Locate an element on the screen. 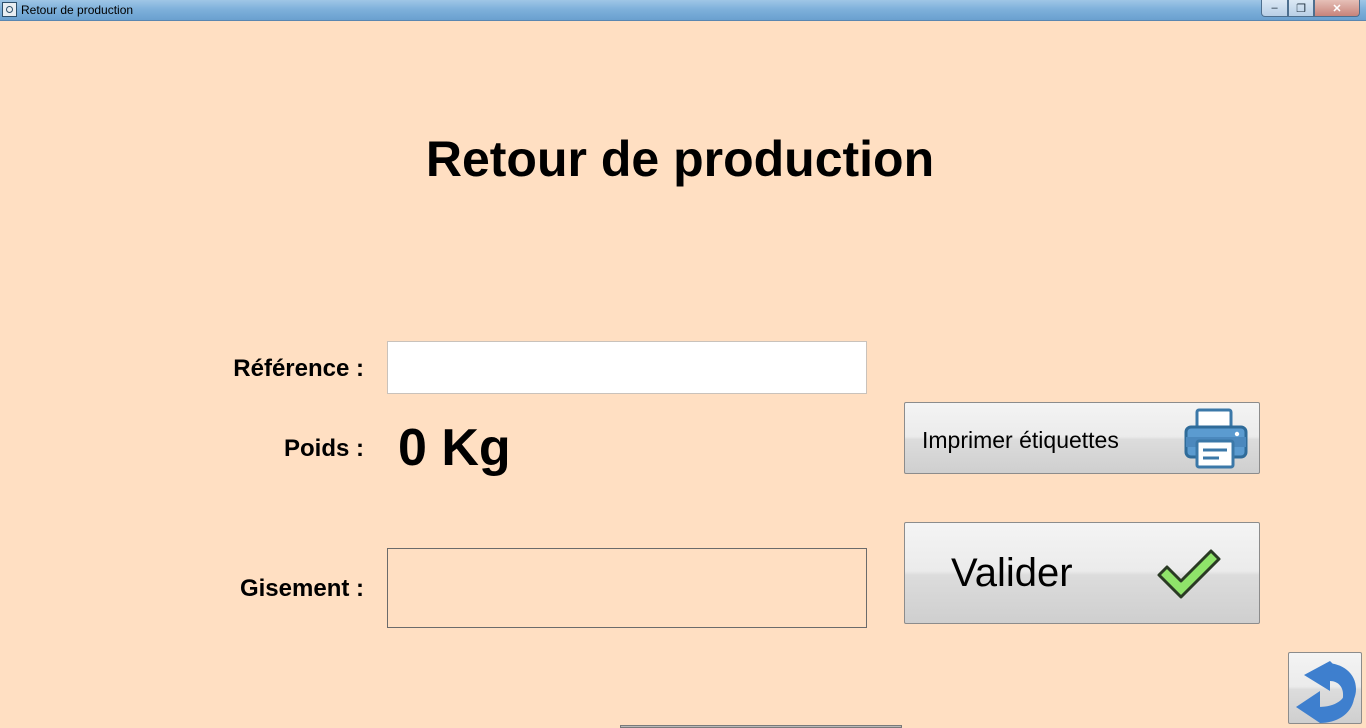 This screenshot has height=728, width=1366. print-labels-label: Imprimer étiquettes is located at coordinates (1020, 440).